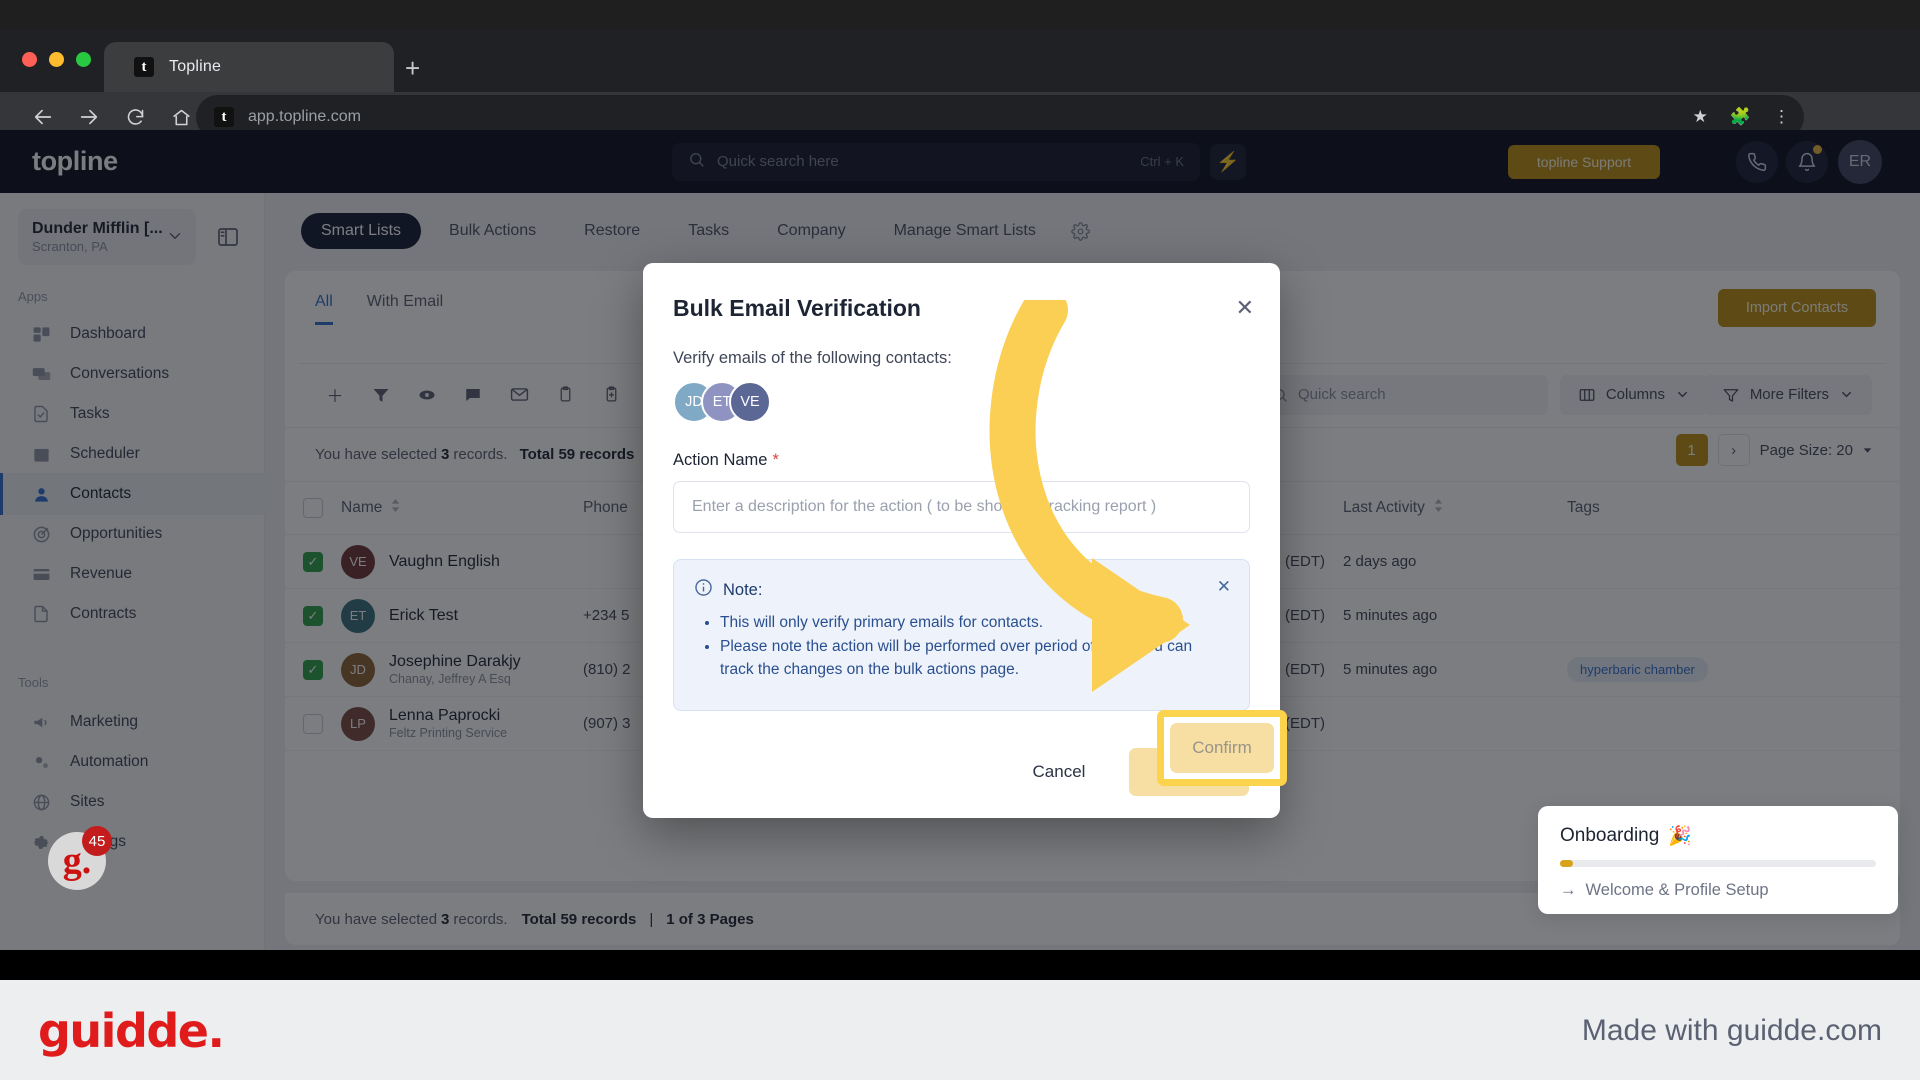  What do you see at coordinates (1718, 863) in the screenshot?
I see `onboarding-progress-bar` at bounding box center [1718, 863].